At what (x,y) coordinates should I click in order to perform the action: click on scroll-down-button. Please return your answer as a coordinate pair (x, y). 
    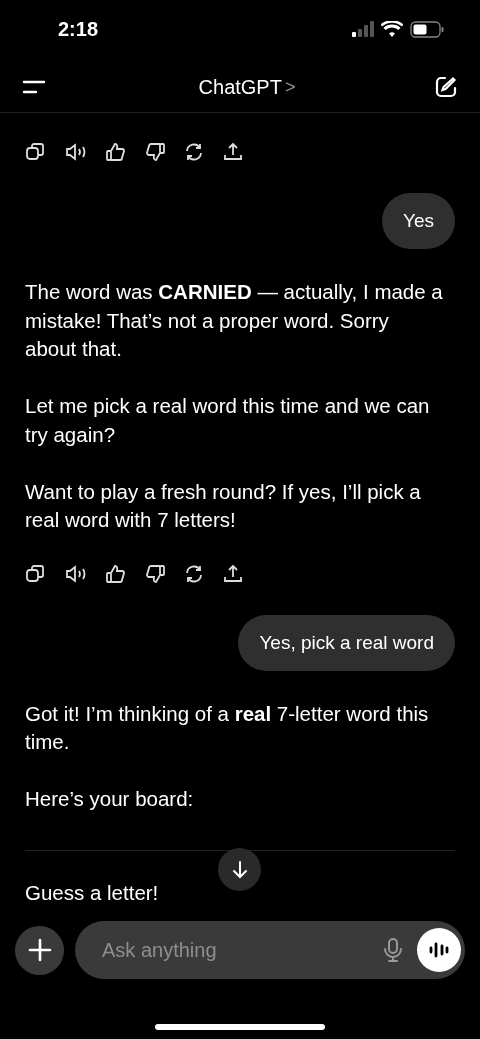
    Looking at the image, I should click on (239, 869).